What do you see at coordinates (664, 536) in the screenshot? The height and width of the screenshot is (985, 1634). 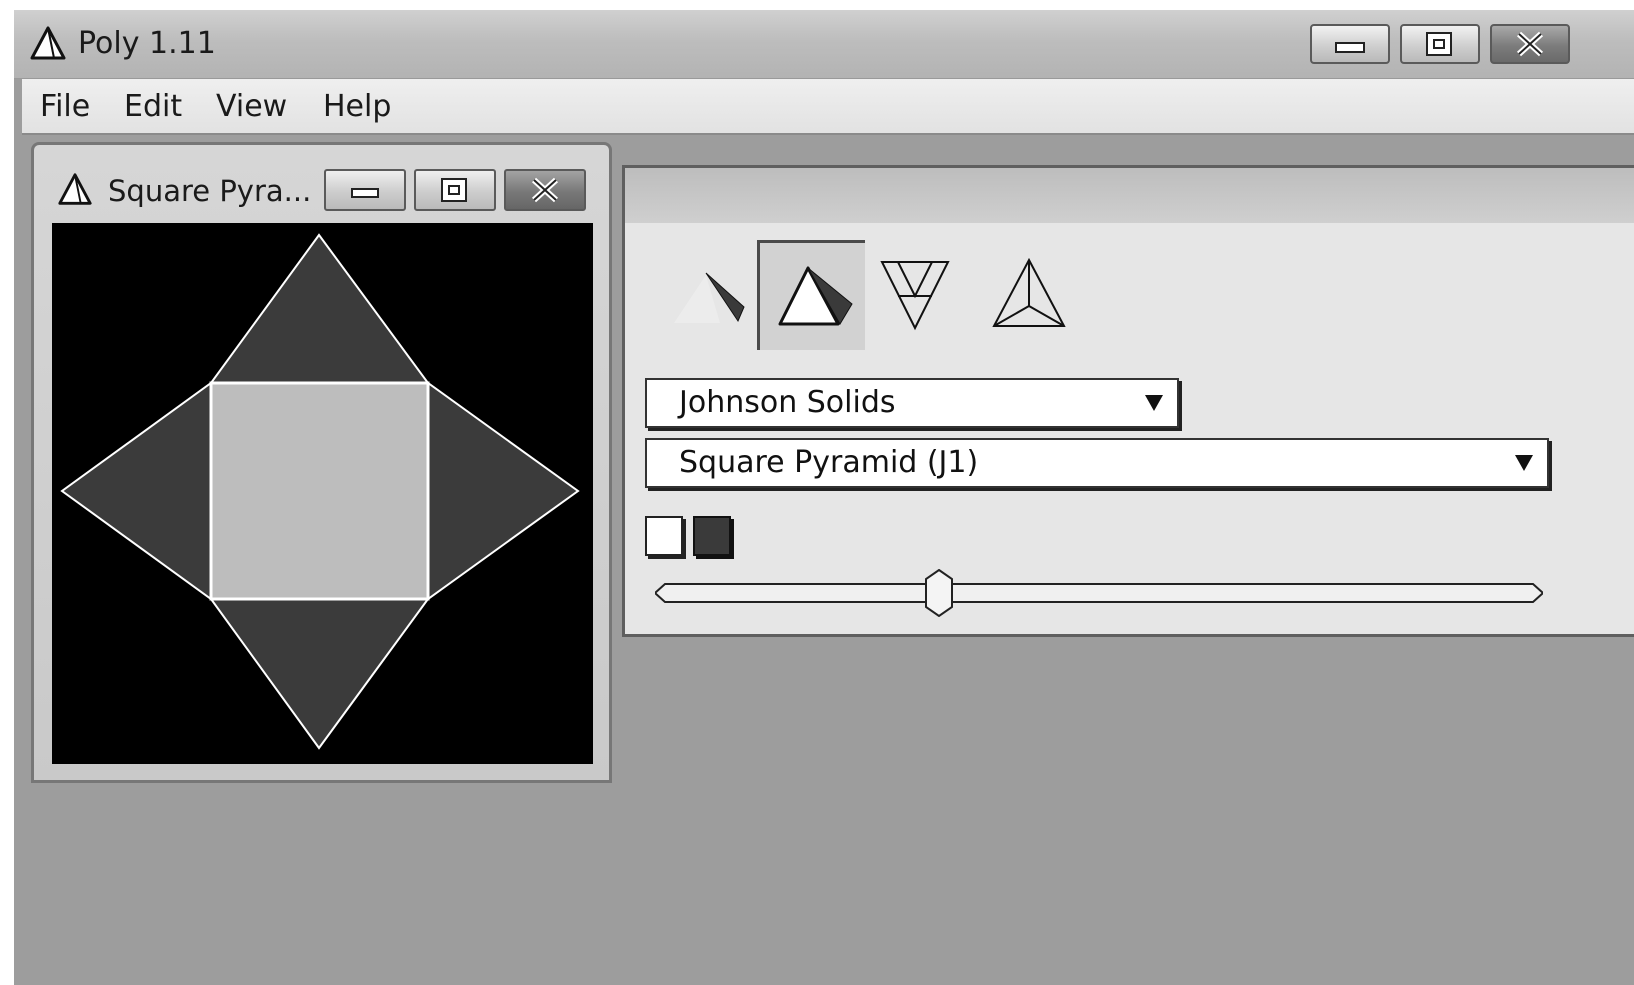 I see `face-color-swatch-light` at bounding box center [664, 536].